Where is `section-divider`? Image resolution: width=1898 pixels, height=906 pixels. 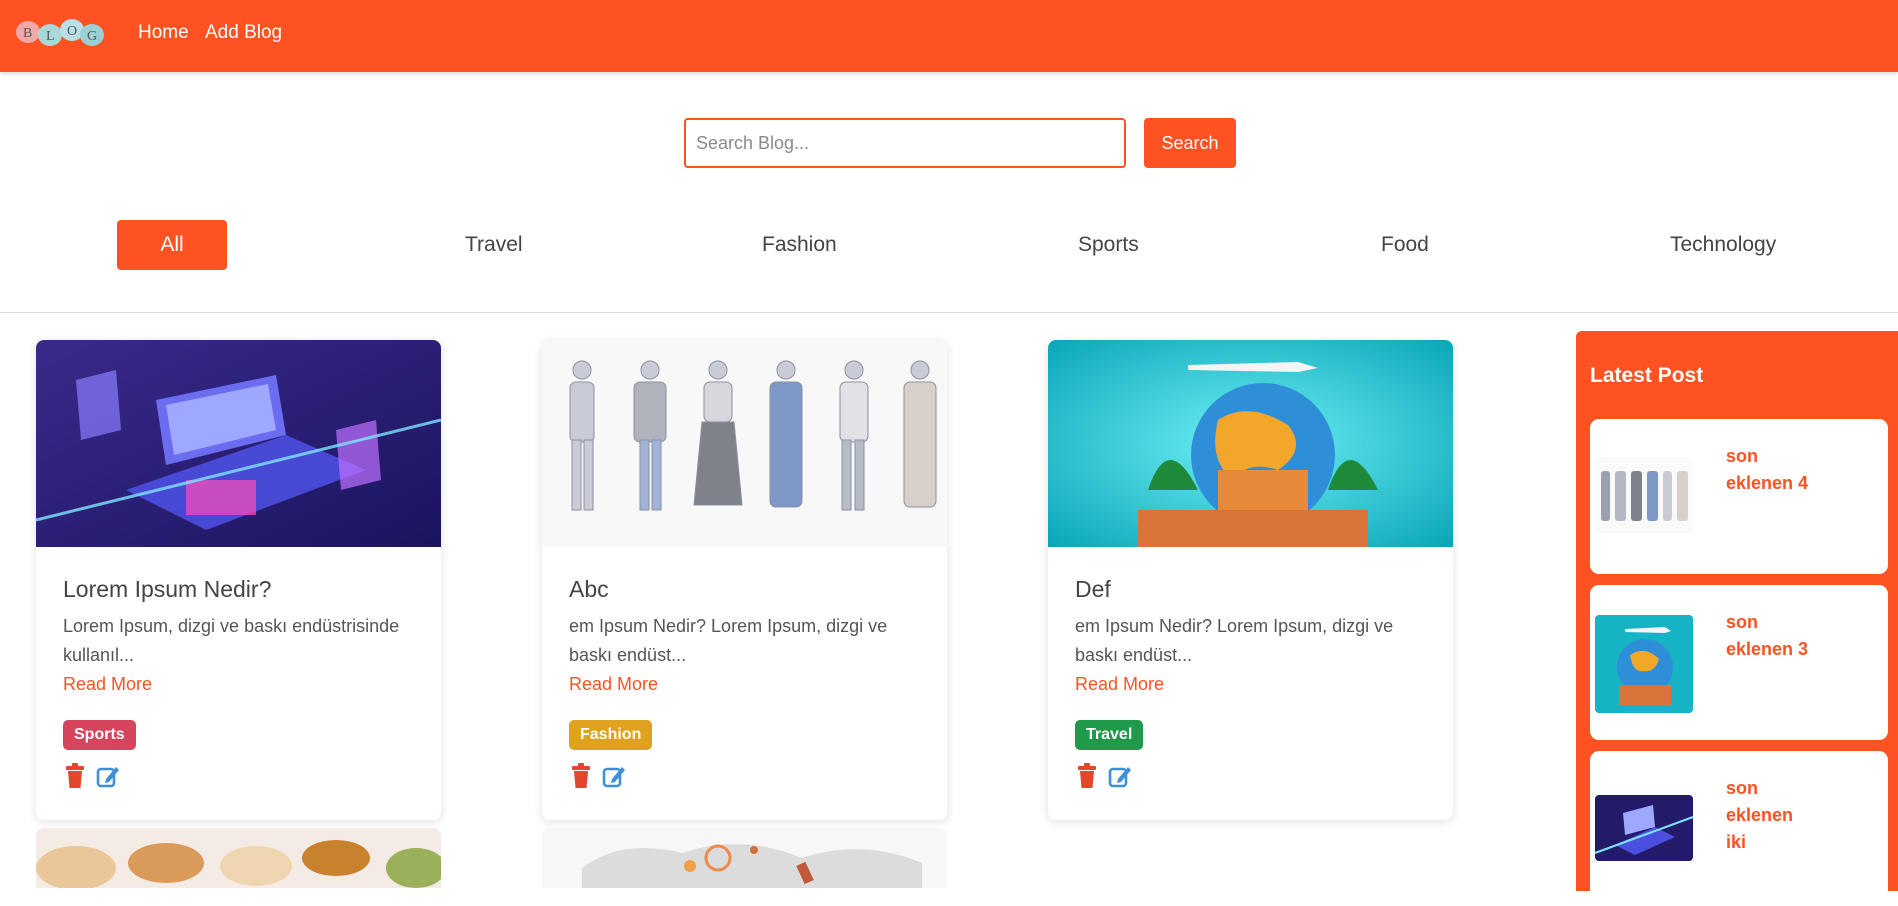 section-divider is located at coordinates (949, 312).